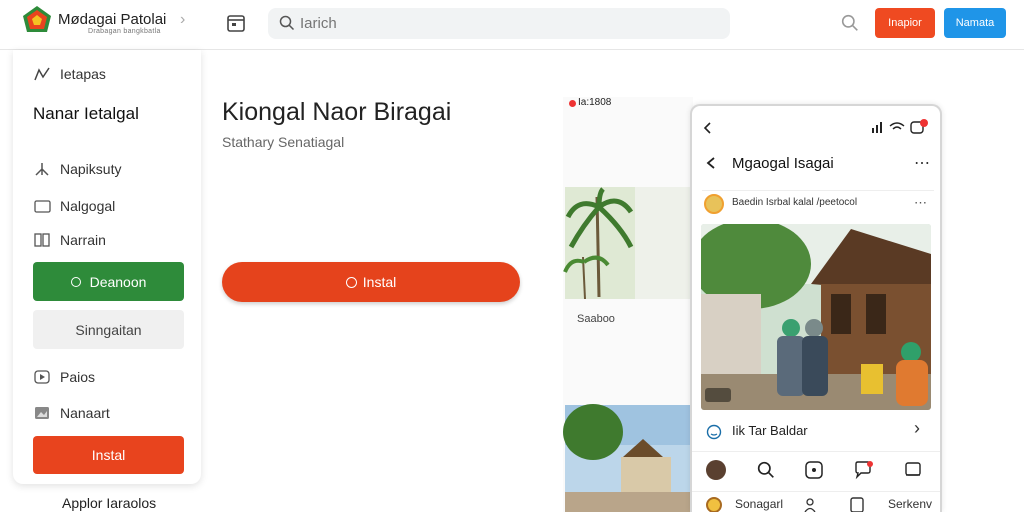  What do you see at coordinates (42, 240) in the screenshot?
I see `columns-icon` at bounding box center [42, 240].